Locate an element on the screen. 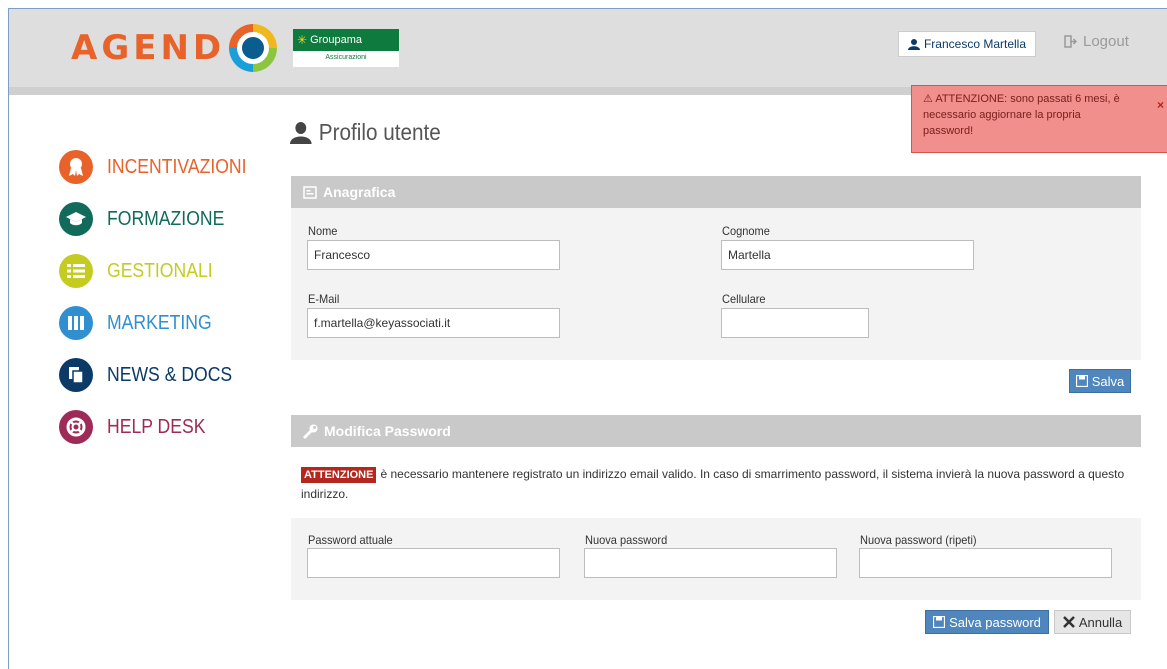  nome-field is located at coordinates (433, 255).